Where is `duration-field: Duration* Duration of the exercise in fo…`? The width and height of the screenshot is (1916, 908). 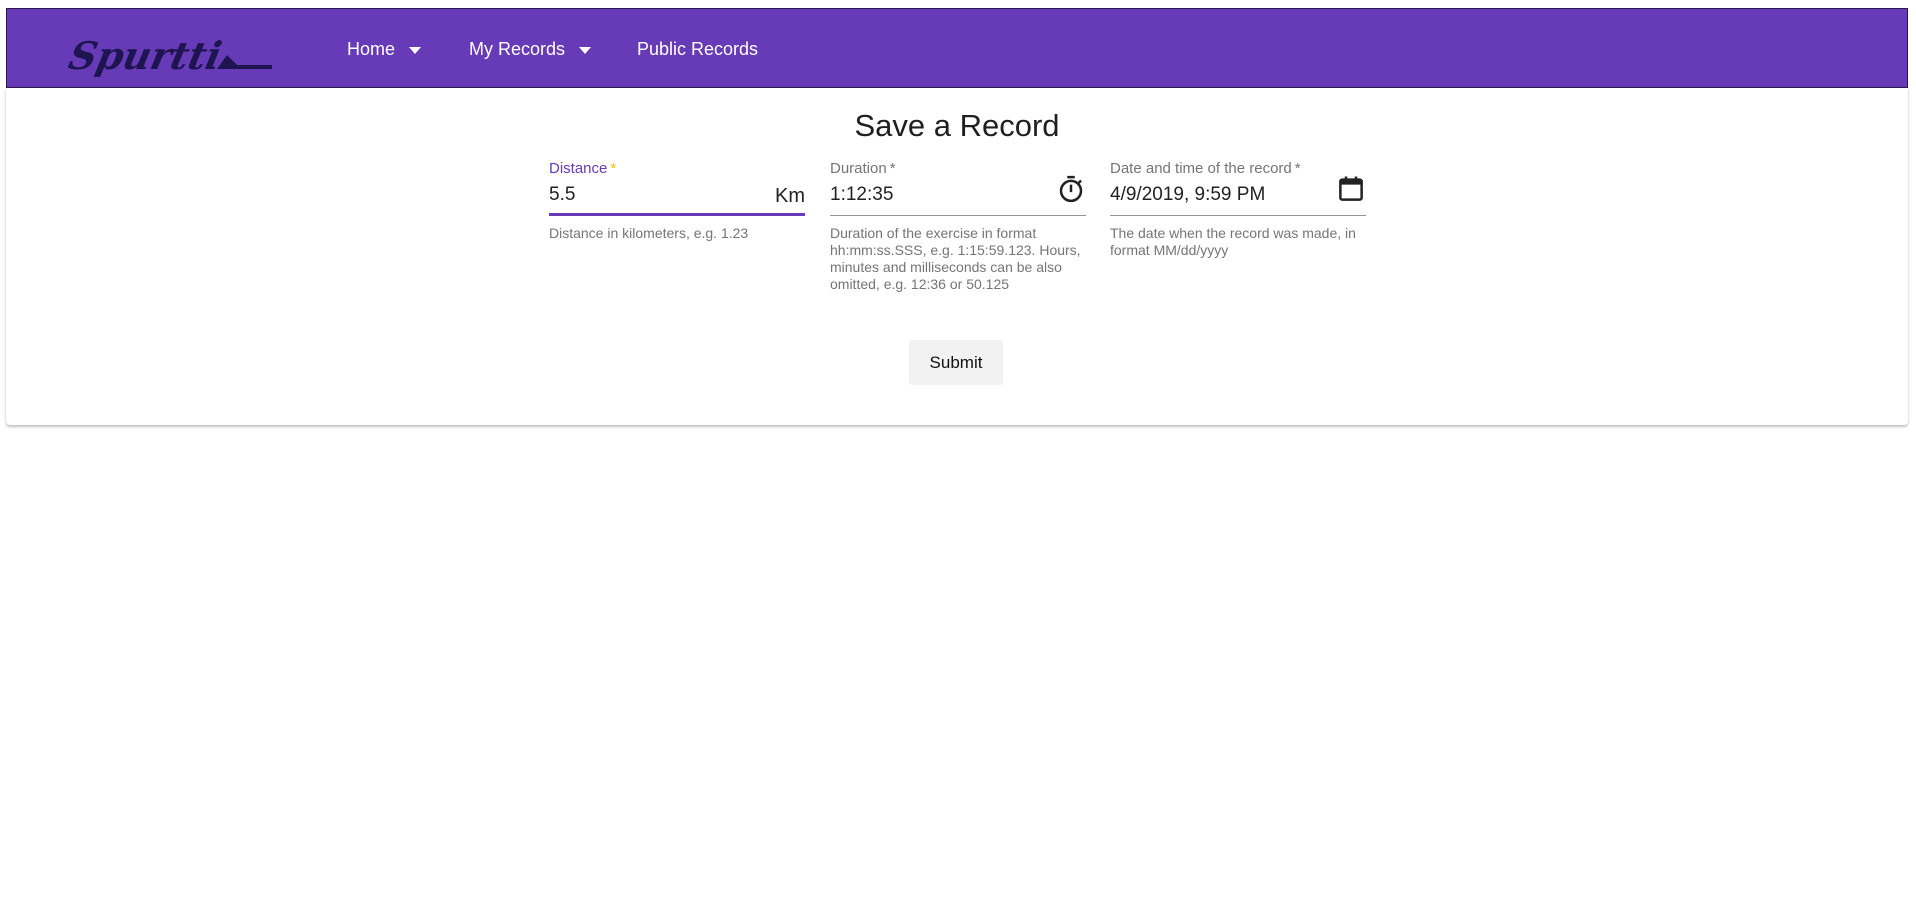
duration-field: Duration* Duration of the exercise in fo… is located at coordinates (958, 226).